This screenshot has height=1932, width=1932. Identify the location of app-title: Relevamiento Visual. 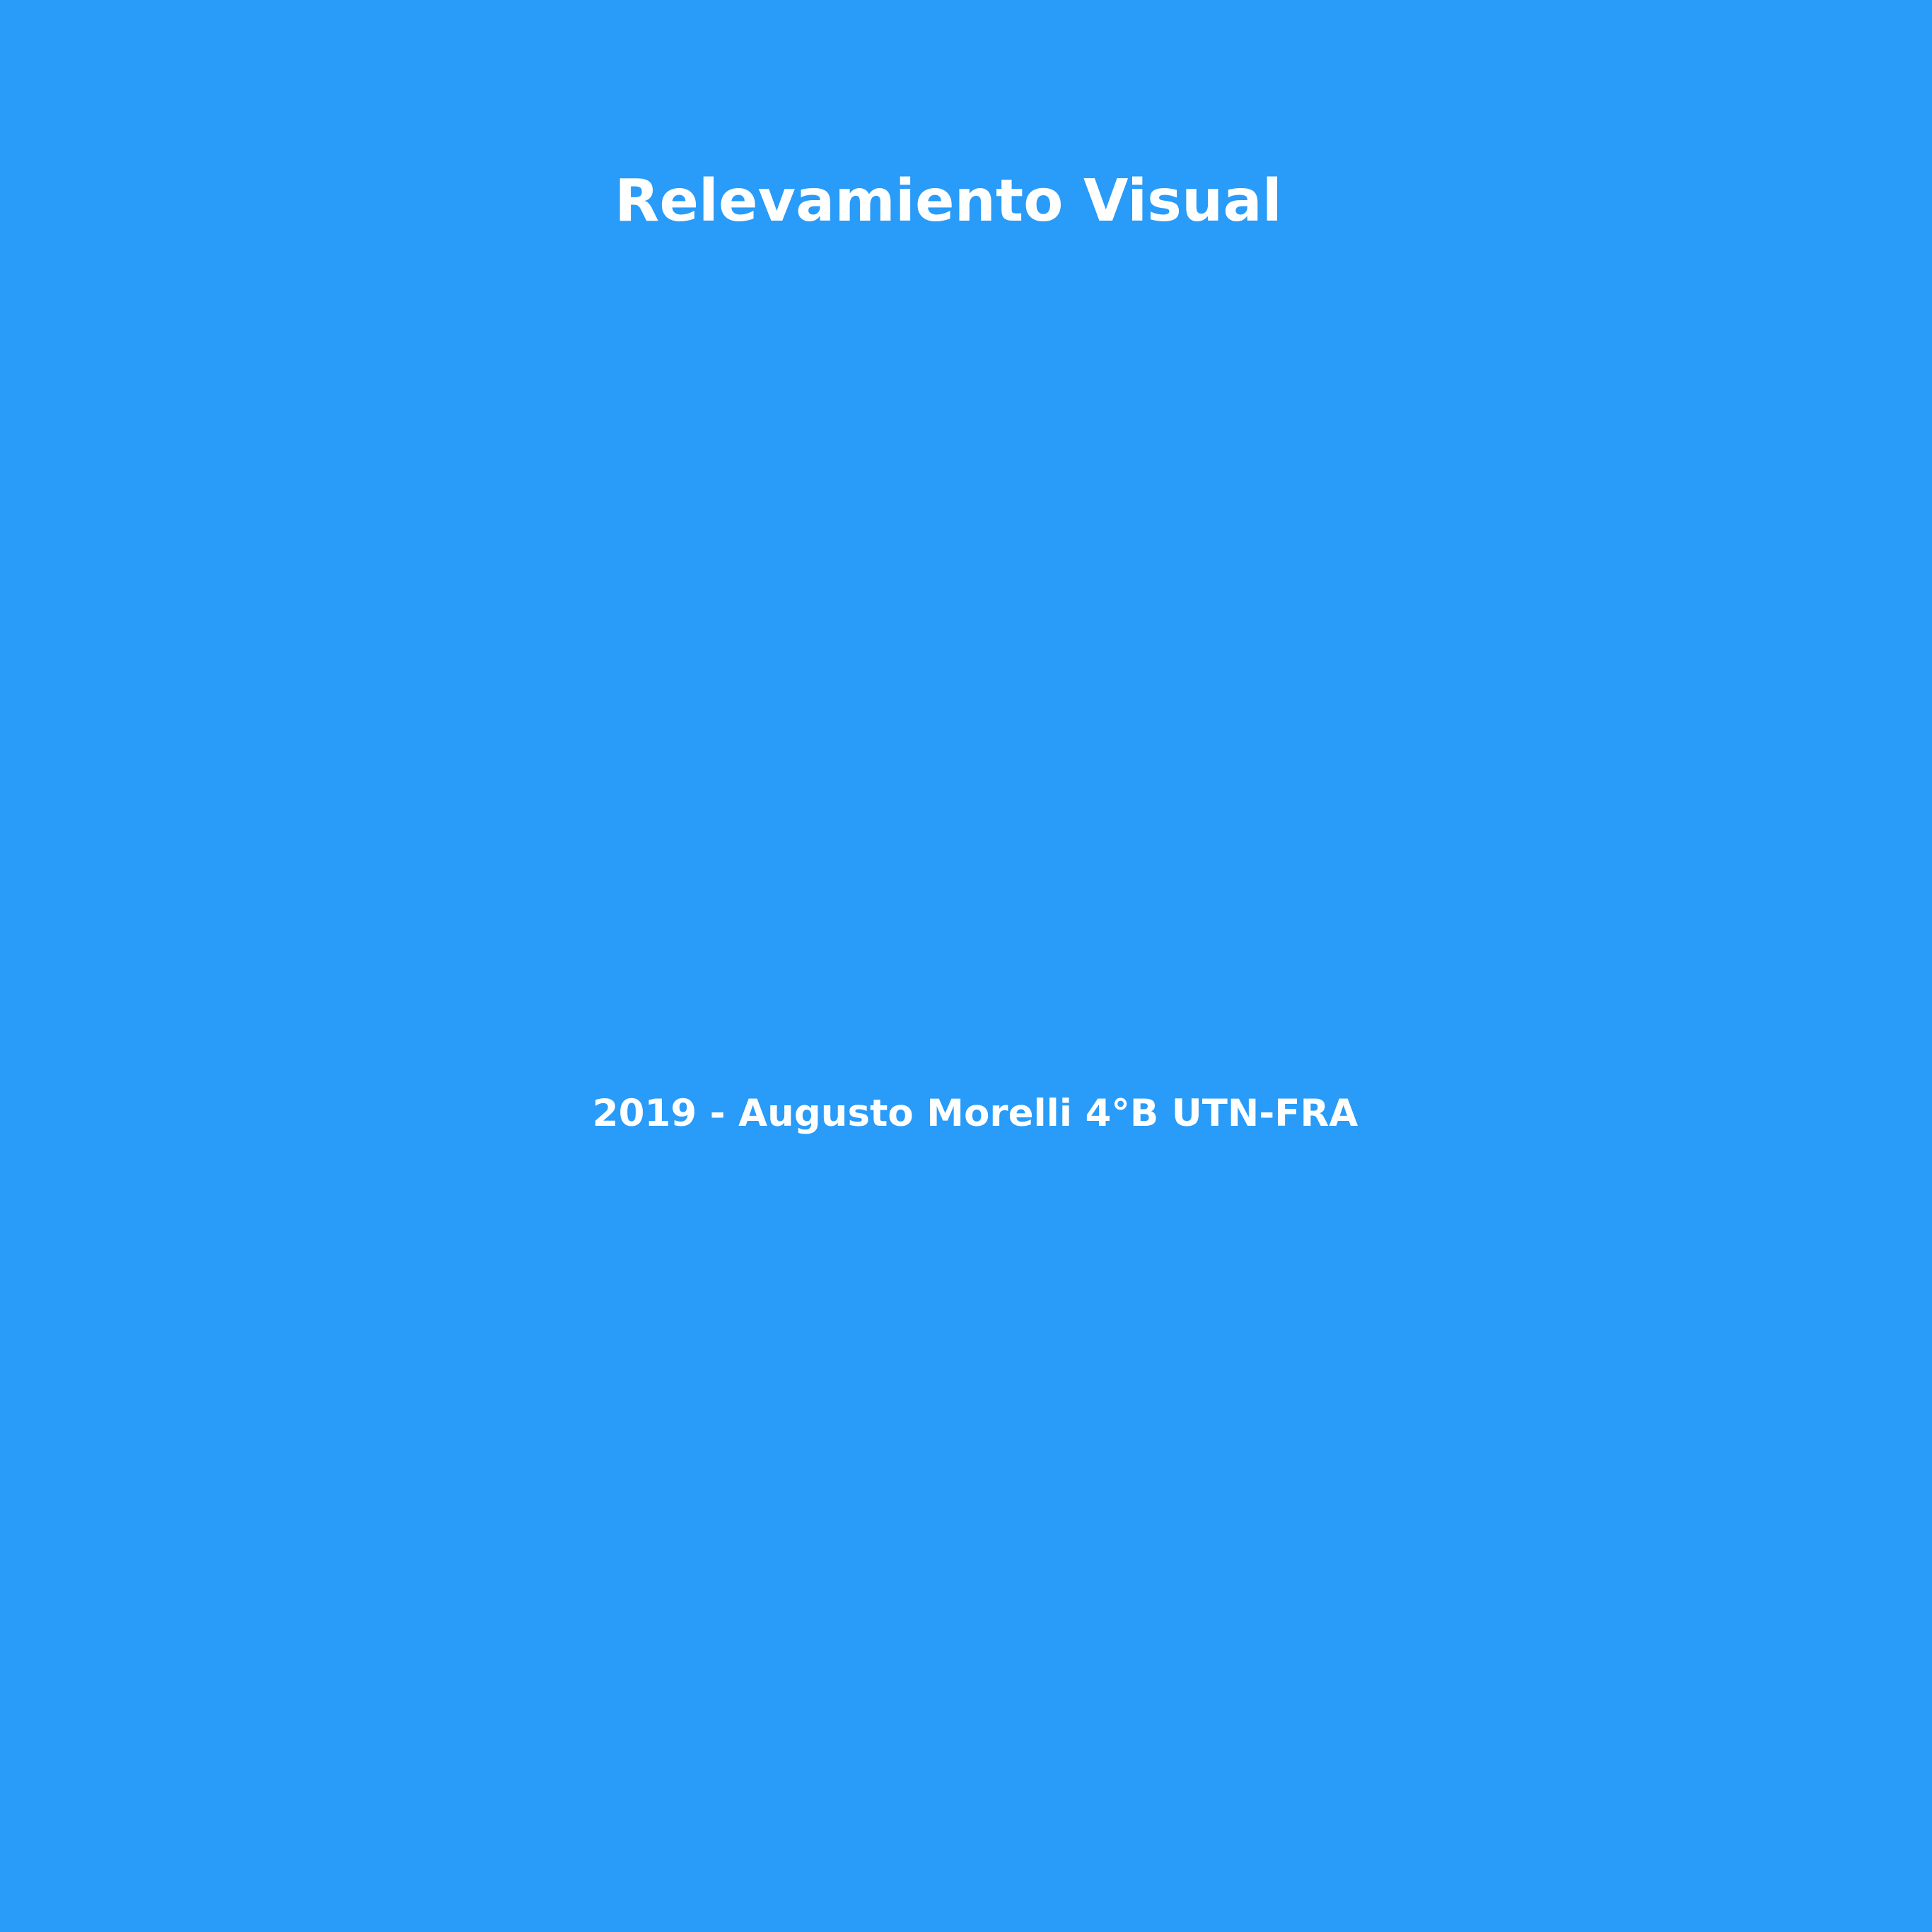
(948, 201).